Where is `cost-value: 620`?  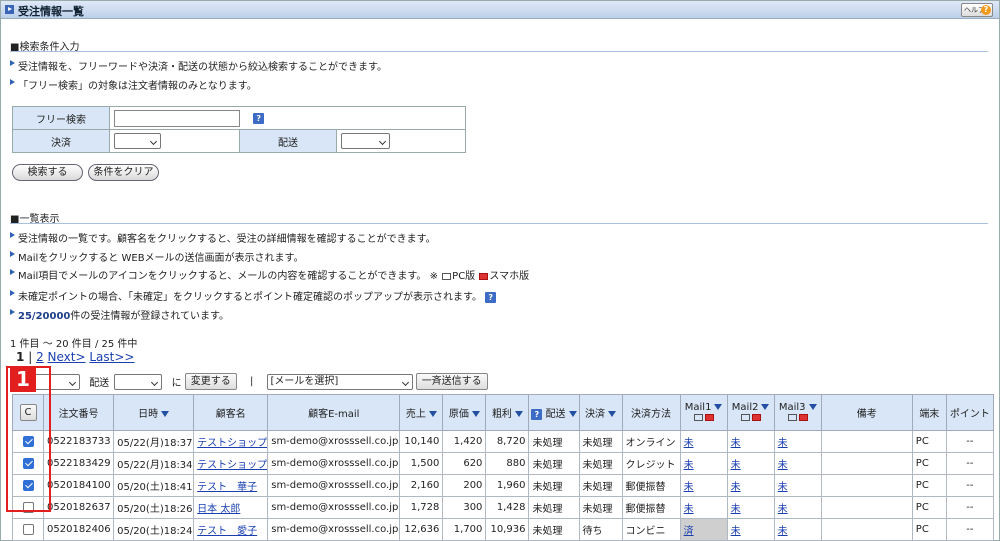 cost-value: 620 is located at coordinates (473, 463).